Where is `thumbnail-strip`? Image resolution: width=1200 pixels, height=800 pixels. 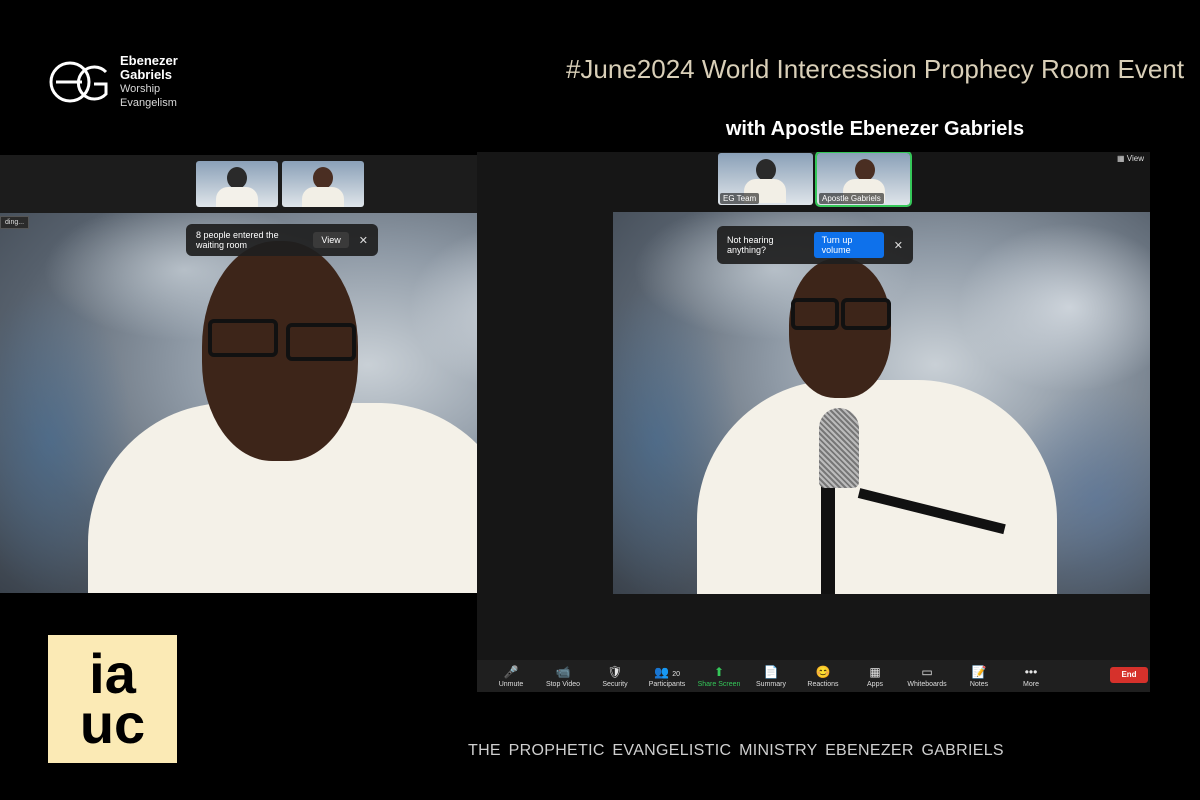 thumbnail-strip is located at coordinates (280, 184).